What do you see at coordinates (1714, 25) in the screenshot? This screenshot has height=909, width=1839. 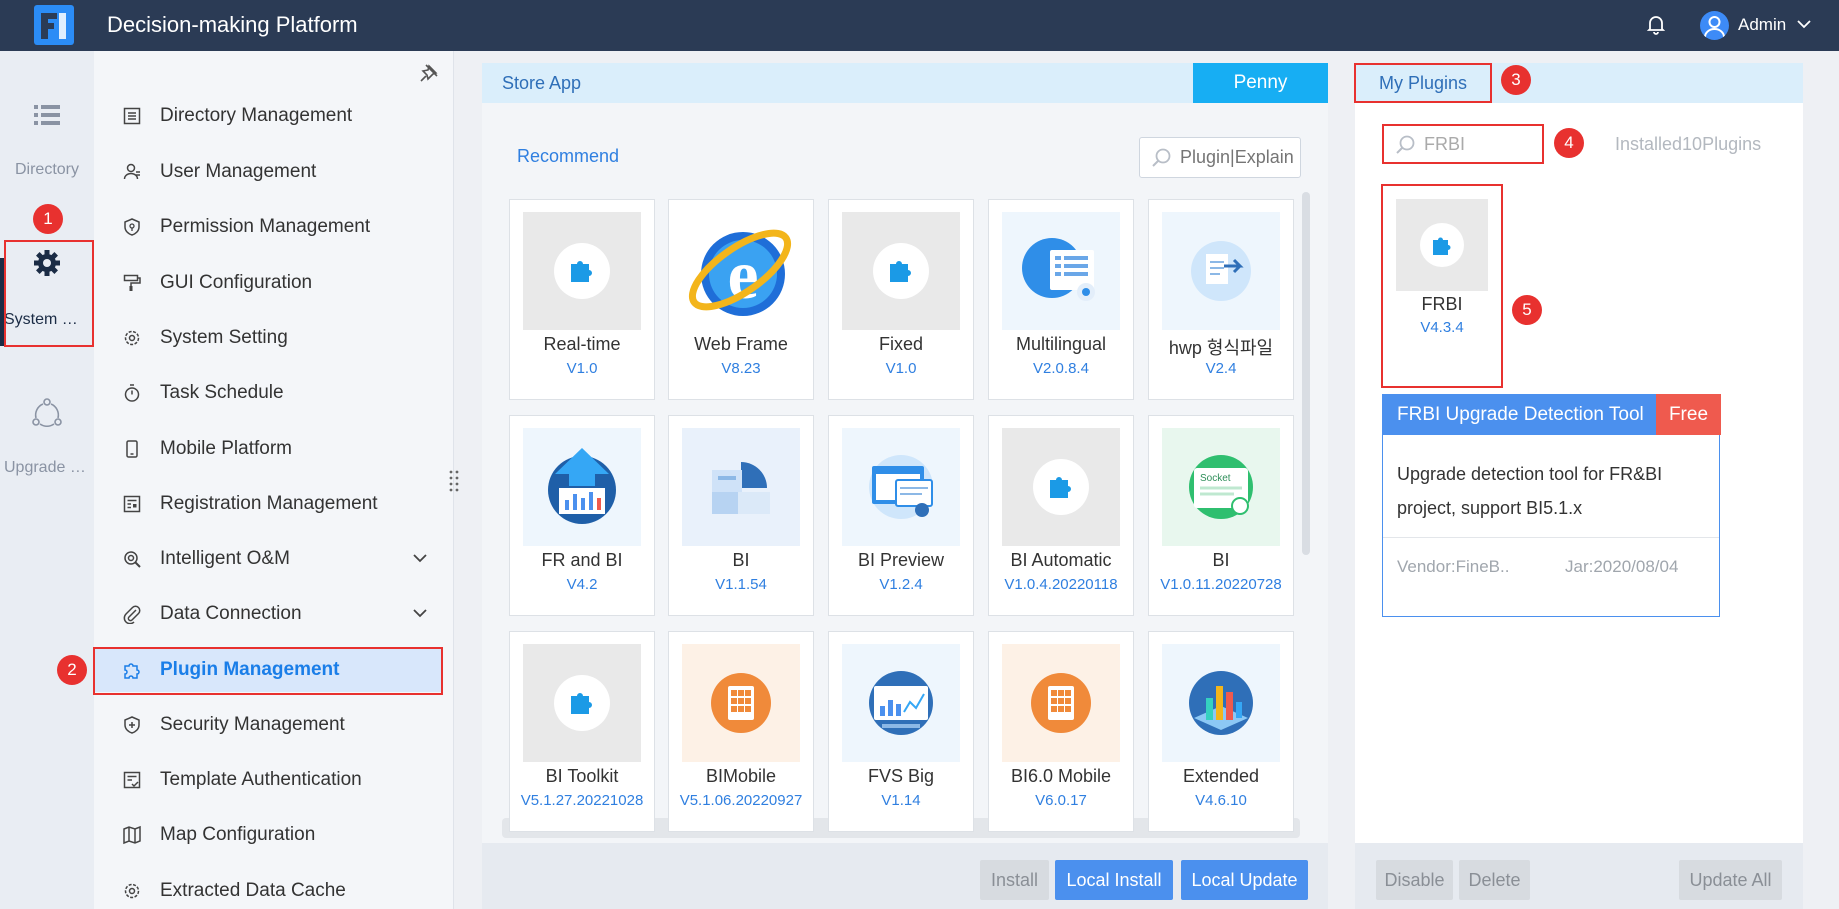 I see `user-avatar` at bounding box center [1714, 25].